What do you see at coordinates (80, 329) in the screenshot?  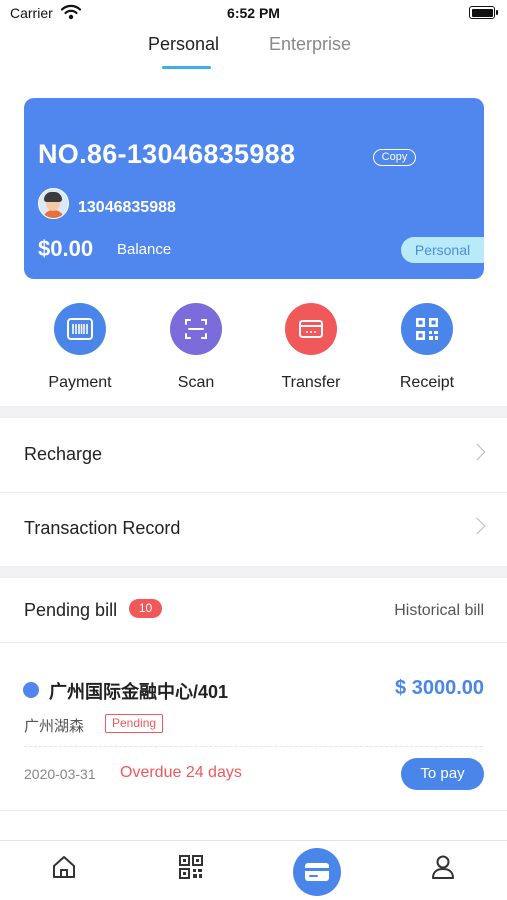 I see `barcode-icon` at bounding box center [80, 329].